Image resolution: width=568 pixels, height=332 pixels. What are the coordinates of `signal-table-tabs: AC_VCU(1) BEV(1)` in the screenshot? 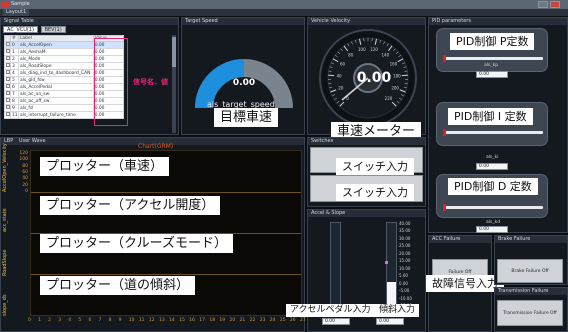 It's located at (35, 29).